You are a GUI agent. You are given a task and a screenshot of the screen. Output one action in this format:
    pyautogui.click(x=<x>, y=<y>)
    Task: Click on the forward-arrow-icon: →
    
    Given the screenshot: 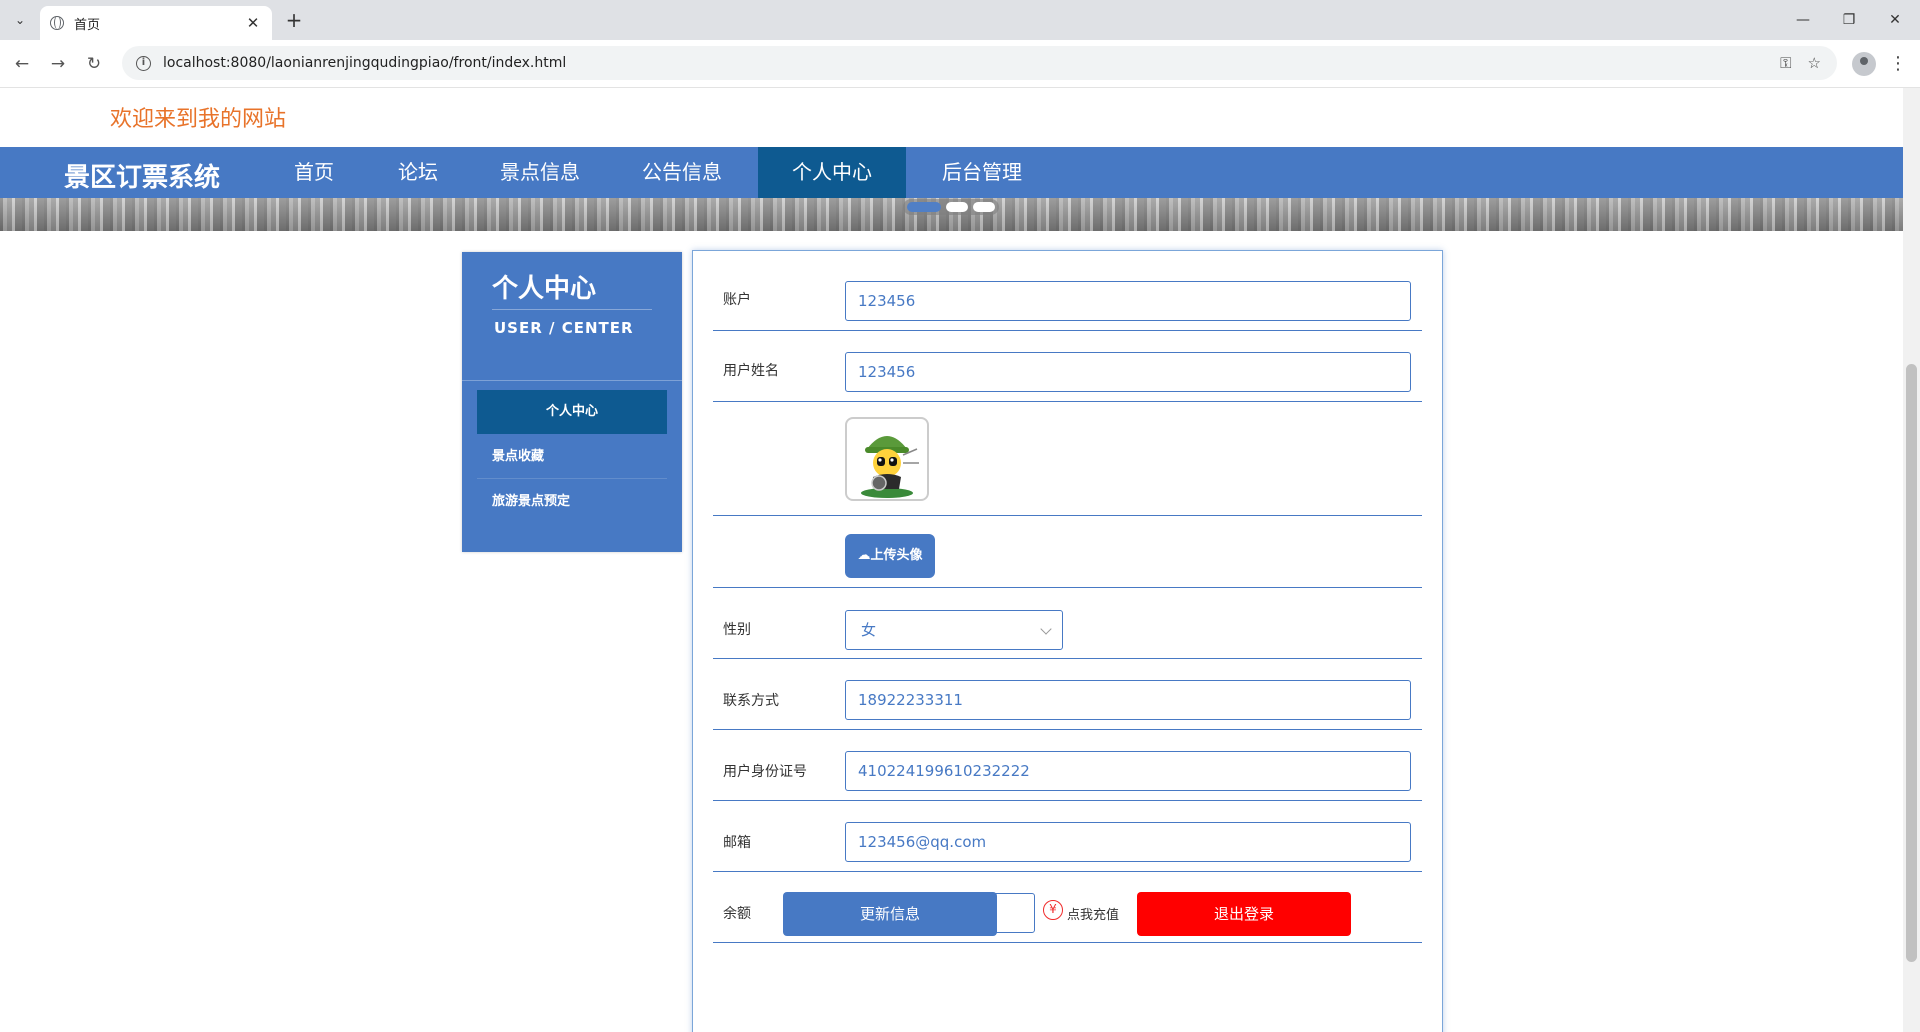 What is the action you would take?
    pyautogui.click(x=58, y=64)
    